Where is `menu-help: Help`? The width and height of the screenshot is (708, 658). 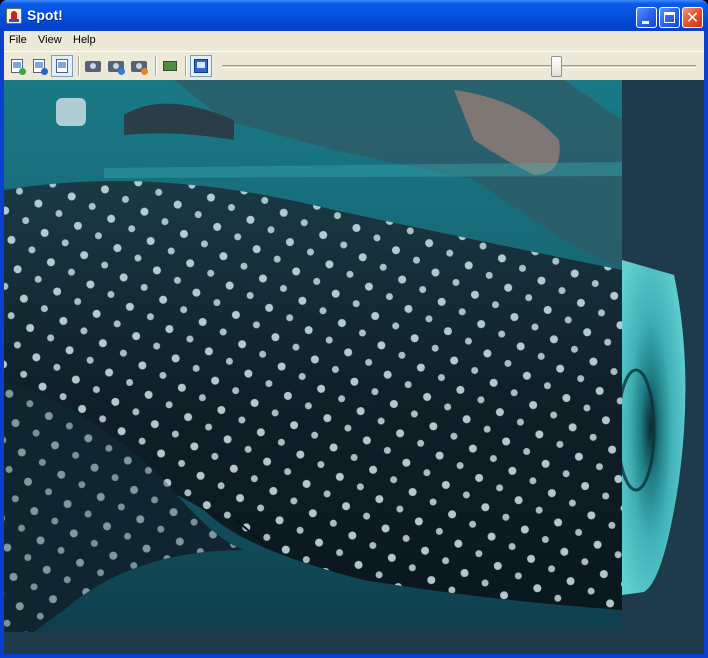 menu-help: Help is located at coordinates (84, 40).